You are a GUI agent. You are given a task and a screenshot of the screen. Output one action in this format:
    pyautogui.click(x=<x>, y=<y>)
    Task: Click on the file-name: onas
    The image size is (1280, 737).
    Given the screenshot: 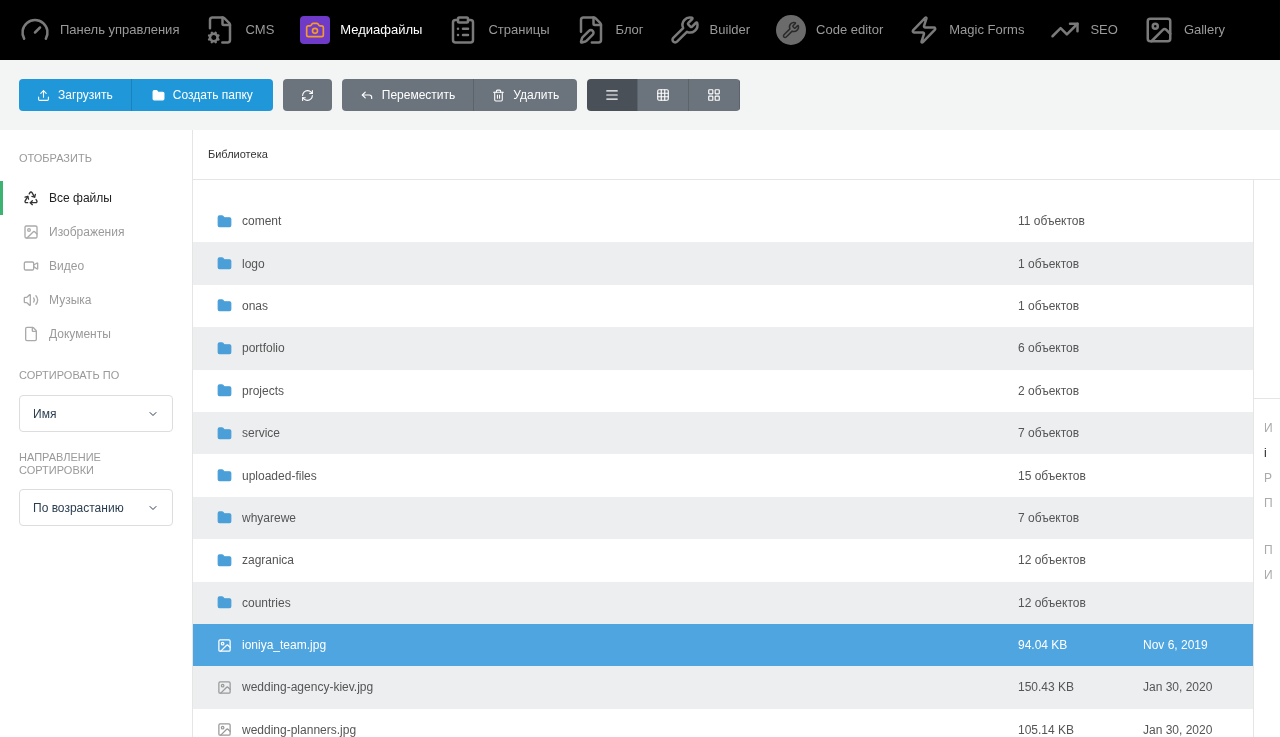 What is the action you would take?
    pyautogui.click(x=255, y=306)
    